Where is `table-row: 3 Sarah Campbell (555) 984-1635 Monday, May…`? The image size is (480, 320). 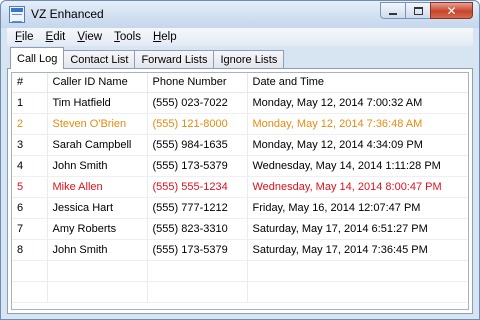
table-row: 3 Sarah Campbell (555) 984-1635 Monday, May… is located at coordinates (240, 145).